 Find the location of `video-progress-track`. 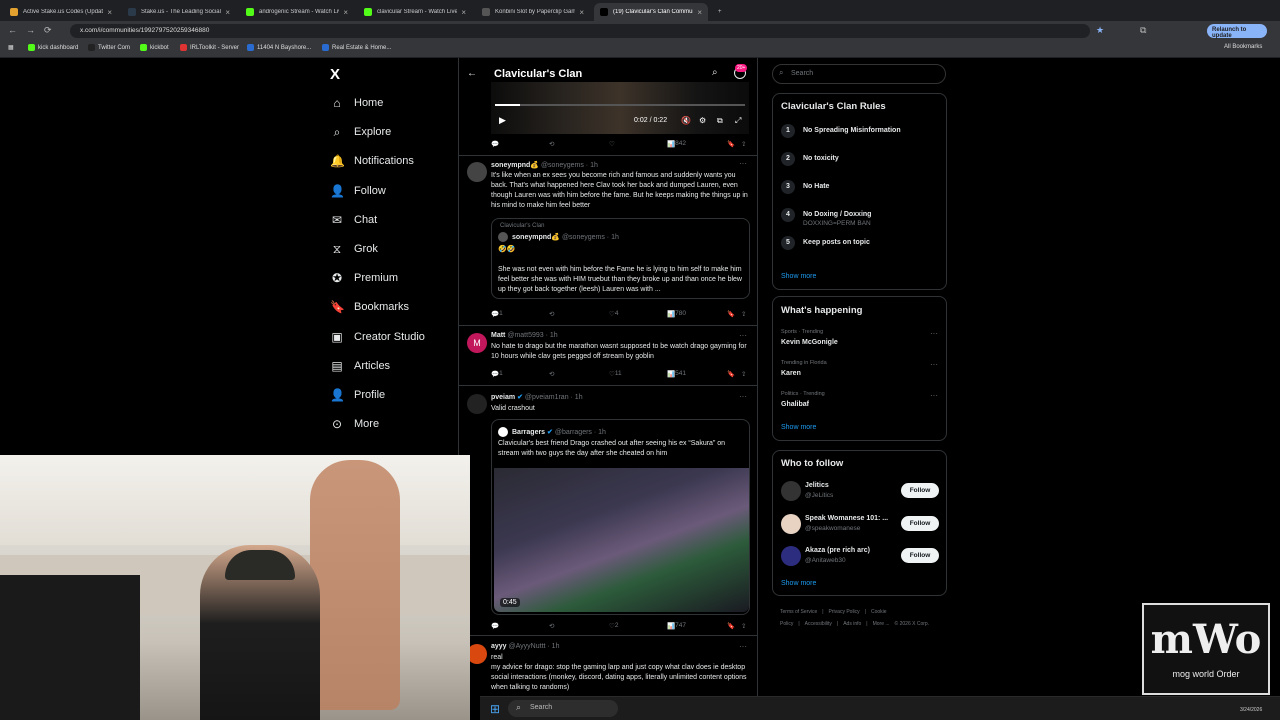

video-progress-track is located at coordinates (620, 105).